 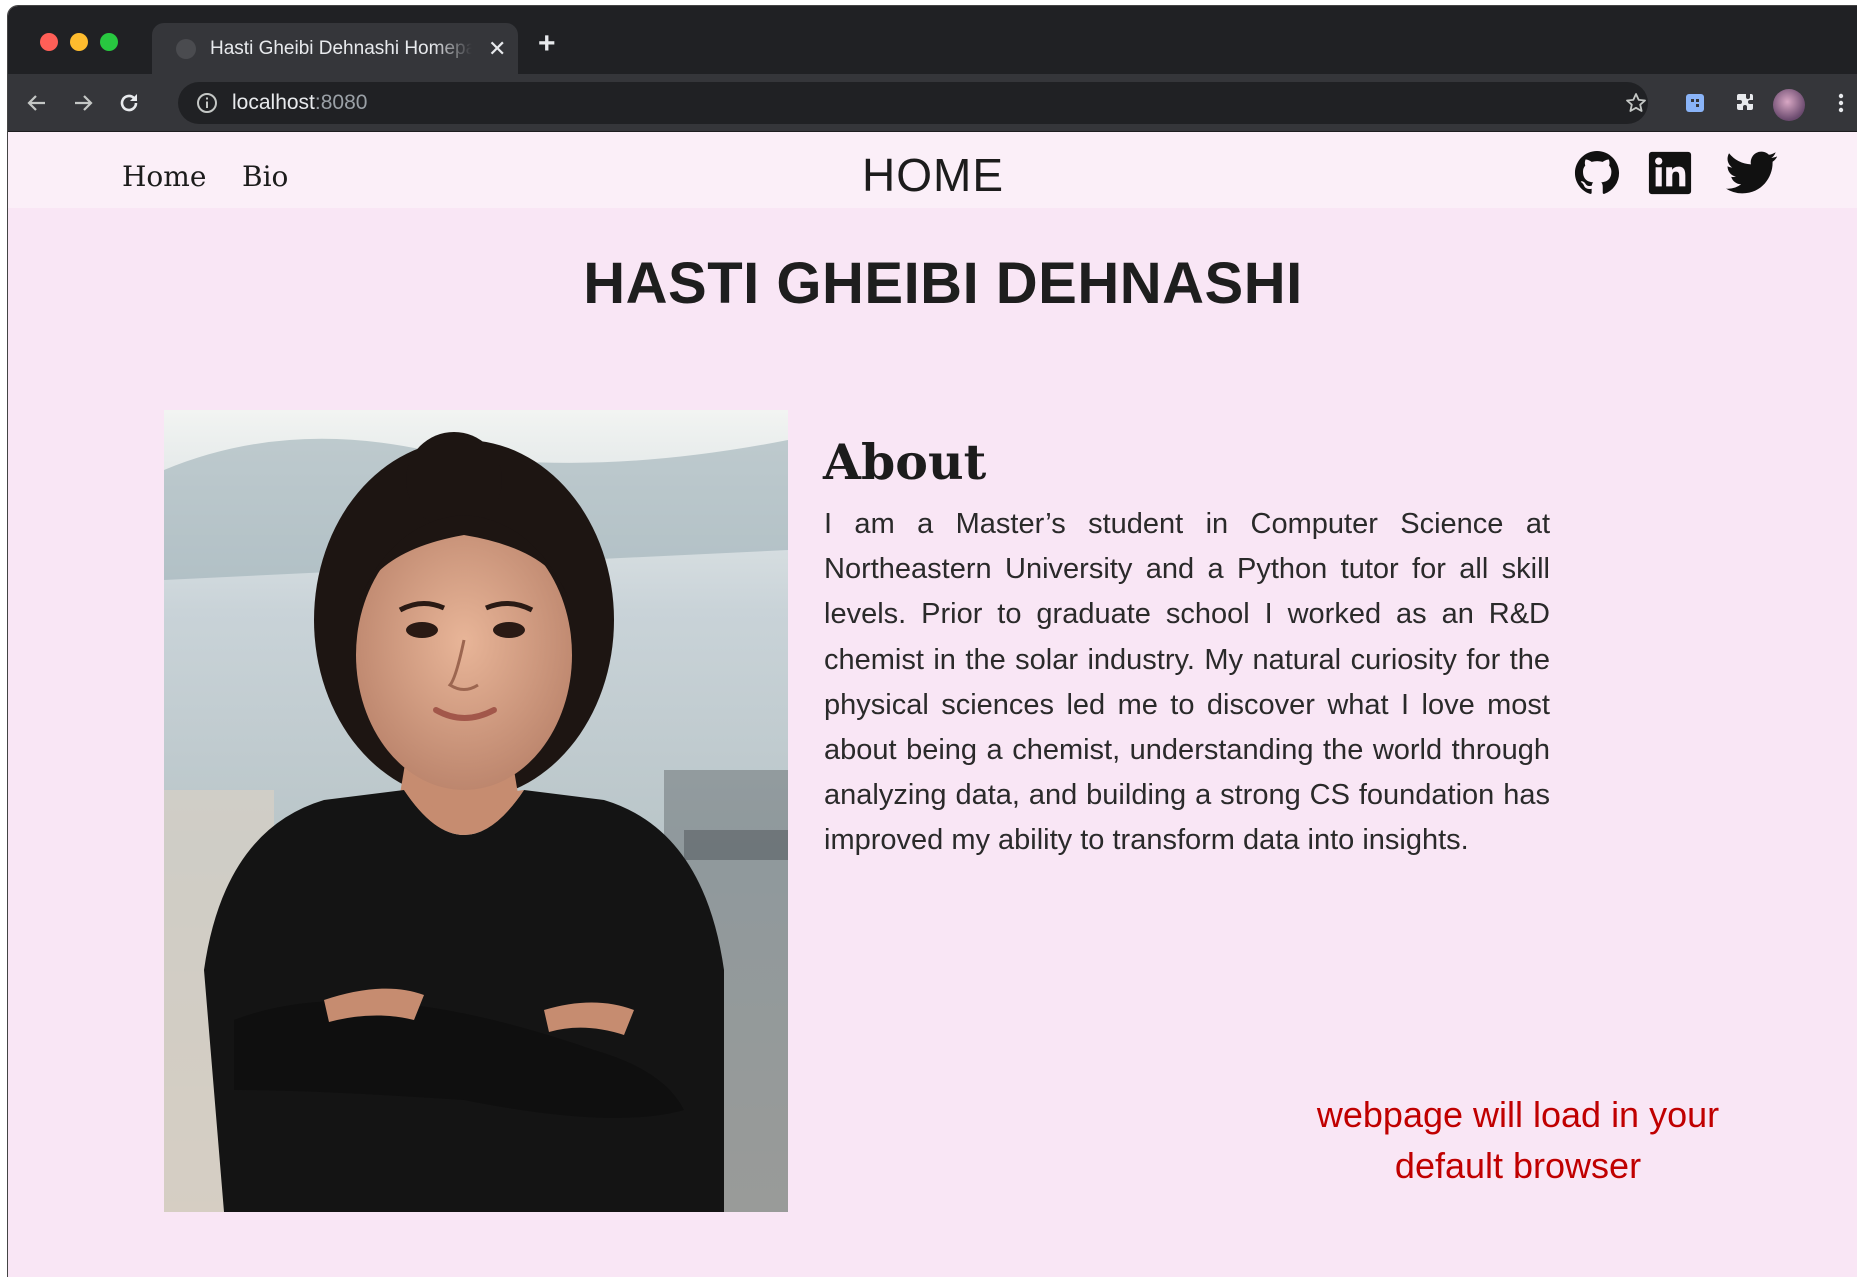 What do you see at coordinates (932, 170) in the screenshot?
I see `site-navbar: Home Bio HOME` at bounding box center [932, 170].